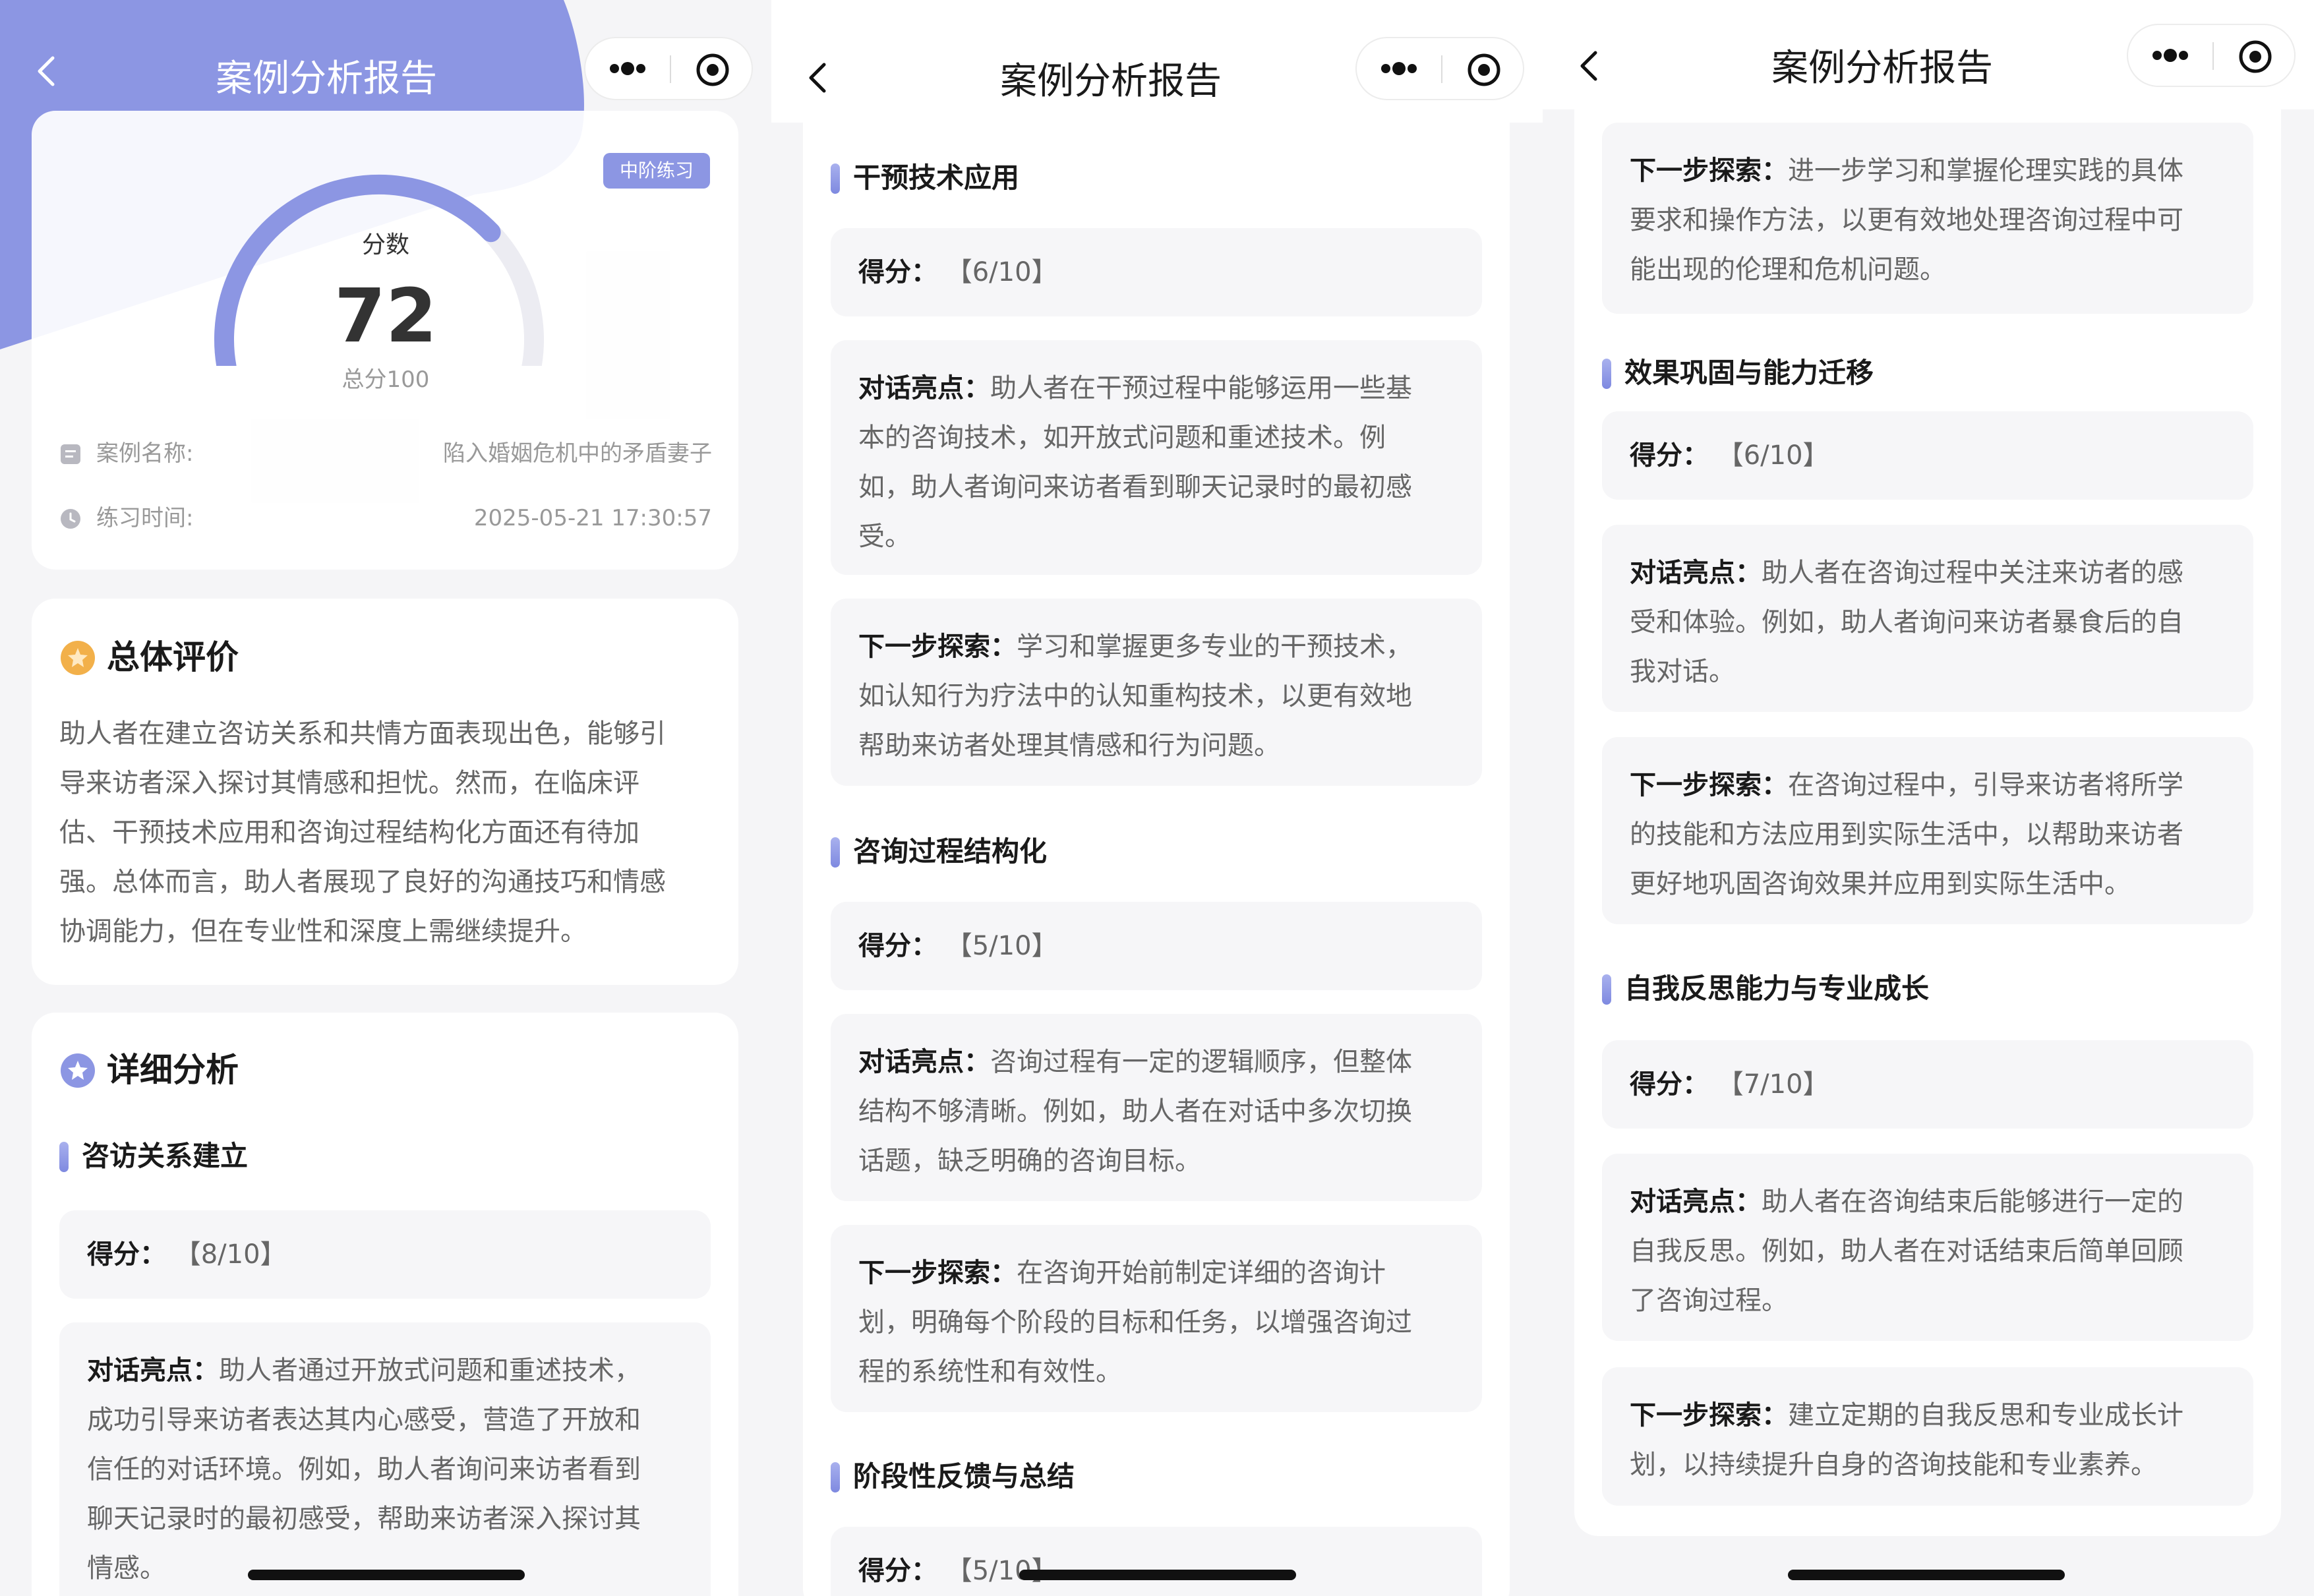 This screenshot has width=2314, height=1596. Describe the element at coordinates (1135, 1323) in the screenshot. I see `text-line: 划，明确每个阶段的目标和任务，以增强咨询过` at that location.